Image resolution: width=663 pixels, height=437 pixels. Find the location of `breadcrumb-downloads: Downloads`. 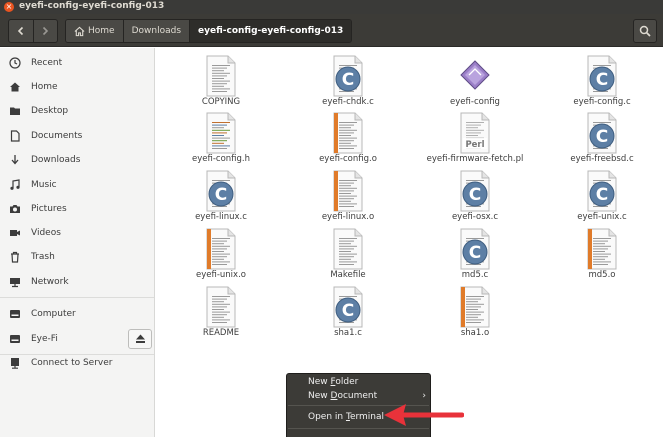

breadcrumb-downloads: Downloads is located at coordinates (157, 31).